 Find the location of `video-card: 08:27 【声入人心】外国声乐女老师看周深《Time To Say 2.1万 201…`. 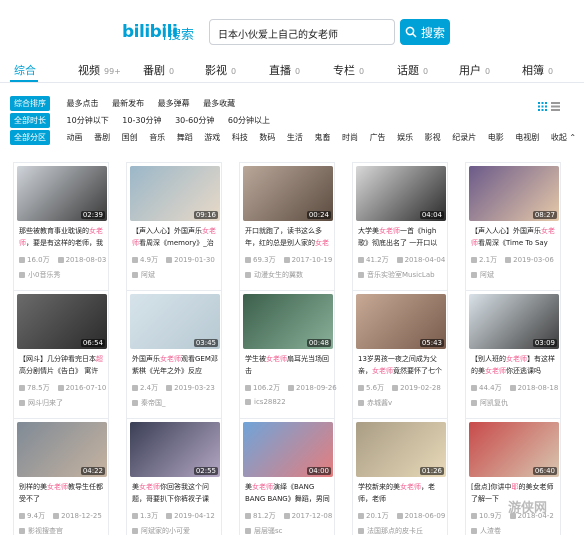

video-card: 08:27 【声入人心】外国声乐女老师看周深《Time To Say 2.1万 201… is located at coordinates (513, 228).